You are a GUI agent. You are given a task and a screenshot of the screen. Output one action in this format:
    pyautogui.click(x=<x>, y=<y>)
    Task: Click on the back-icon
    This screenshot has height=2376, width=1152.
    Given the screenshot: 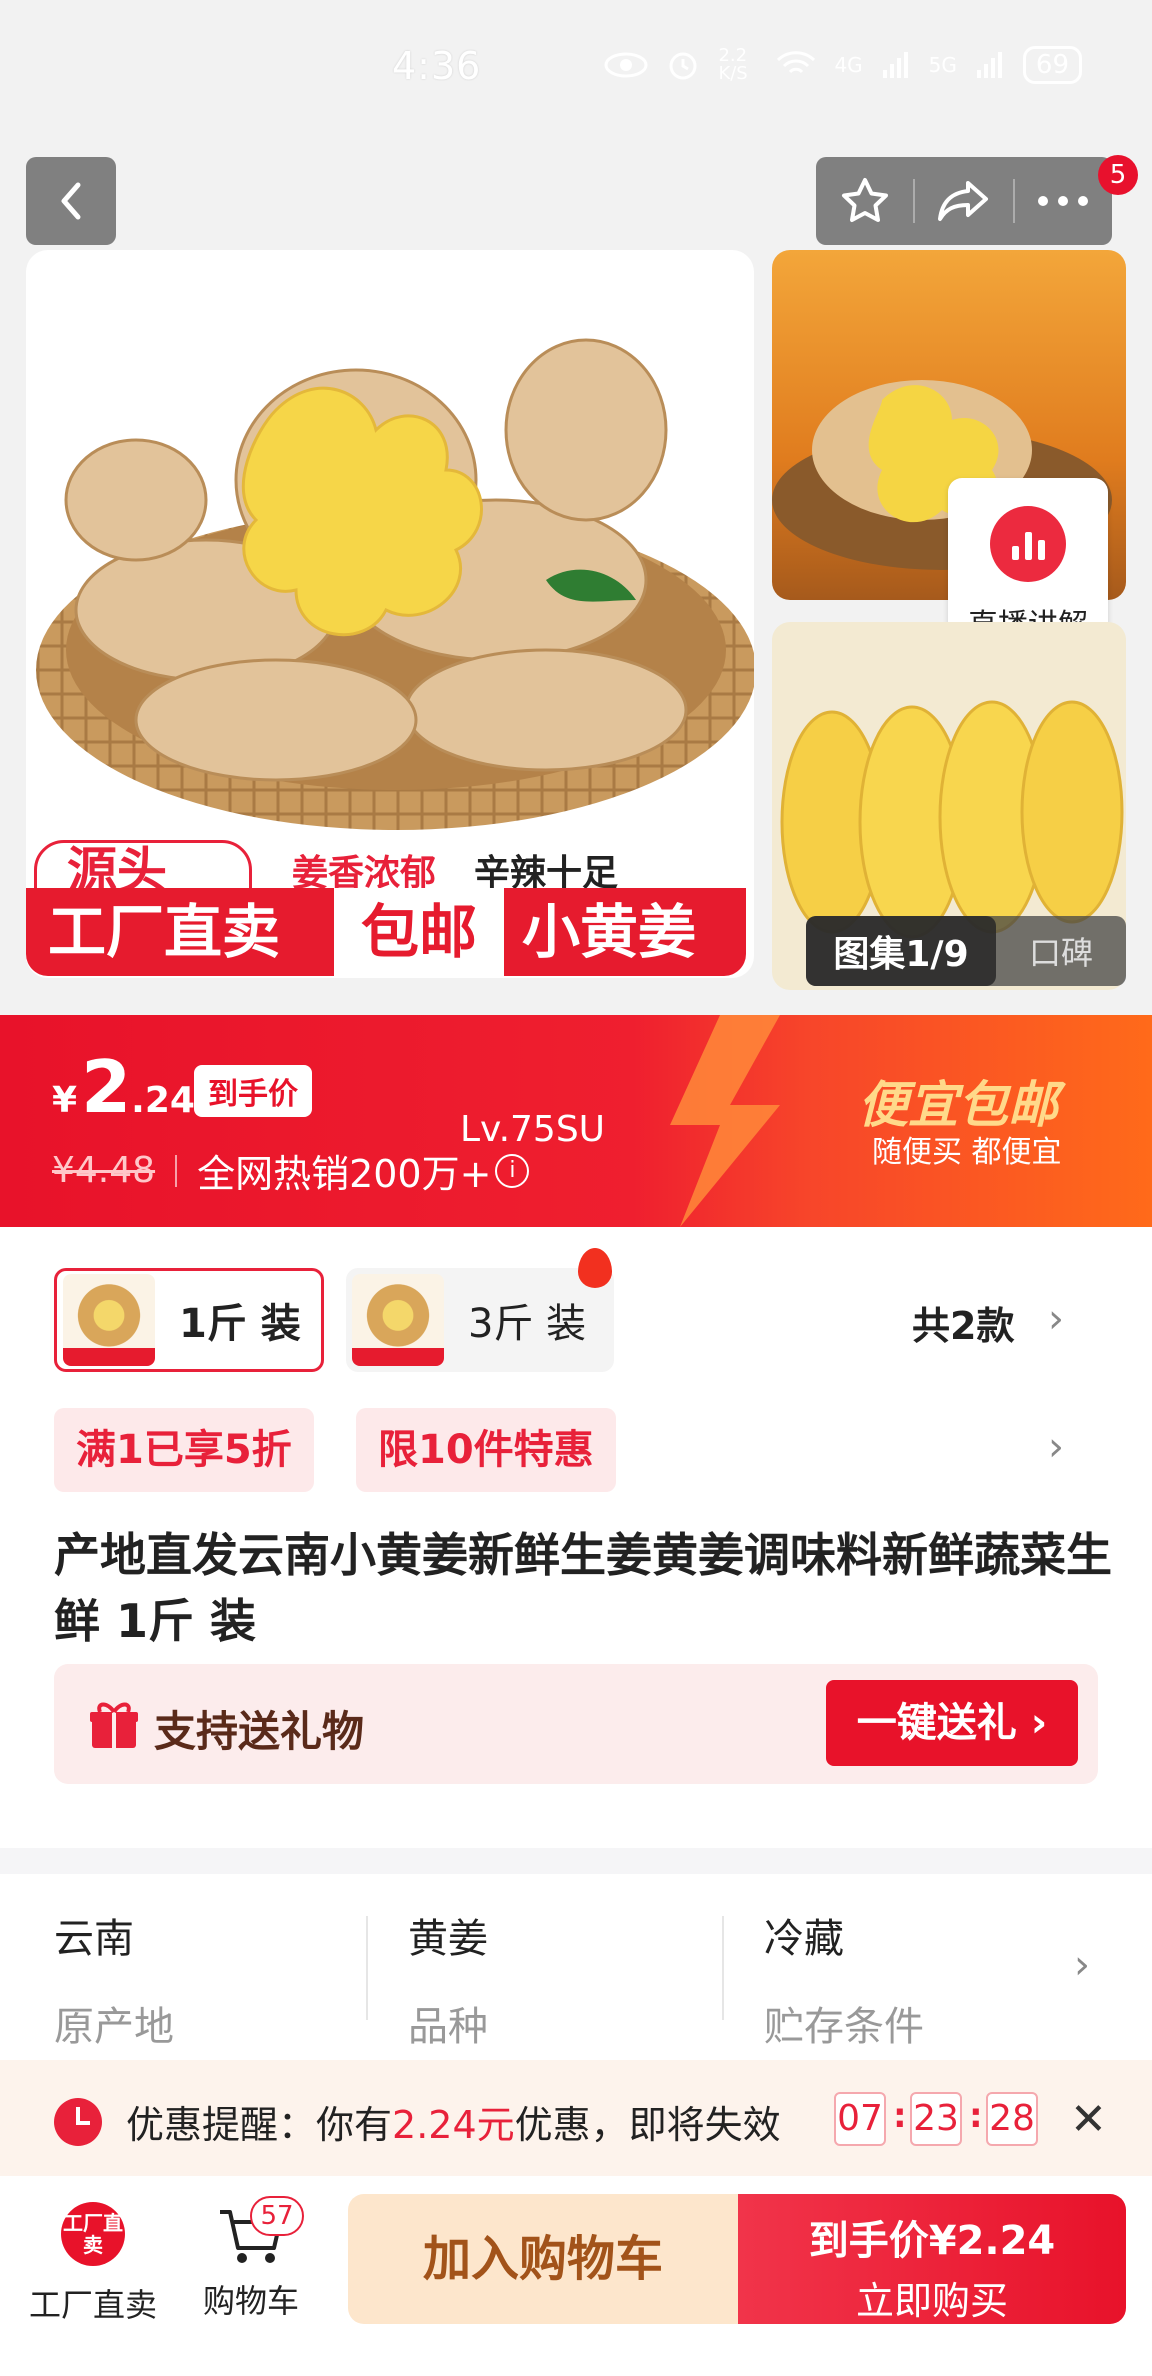 What is the action you would take?
    pyautogui.click(x=71, y=201)
    